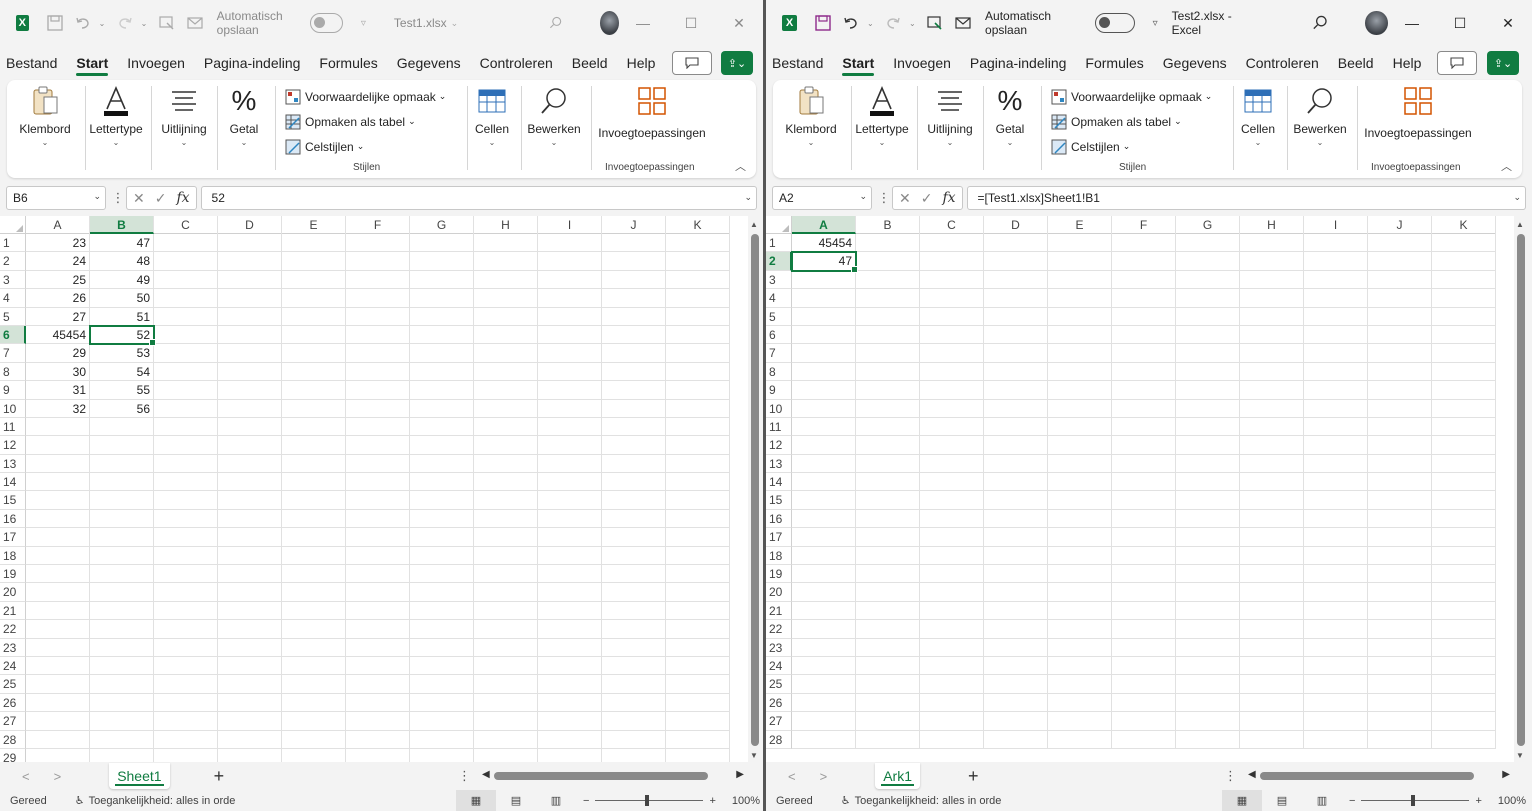  What do you see at coordinates (1272, 482) in the screenshot?
I see `cell-h14` at bounding box center [1272, 482].